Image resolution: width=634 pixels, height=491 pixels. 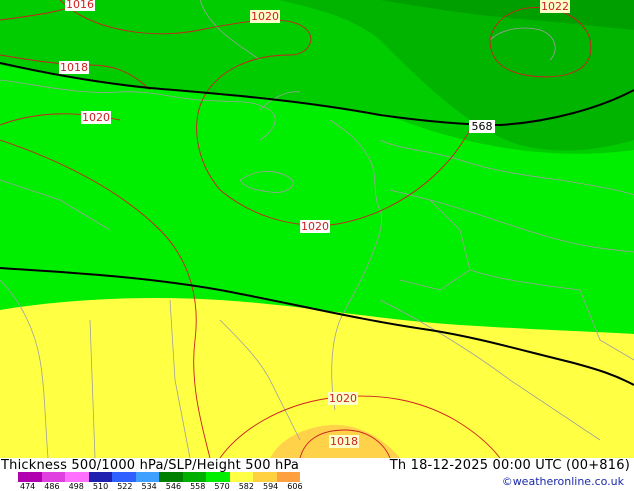 I want to click on isobar-label-1020-center: 1020, so click(x=315, y=226).